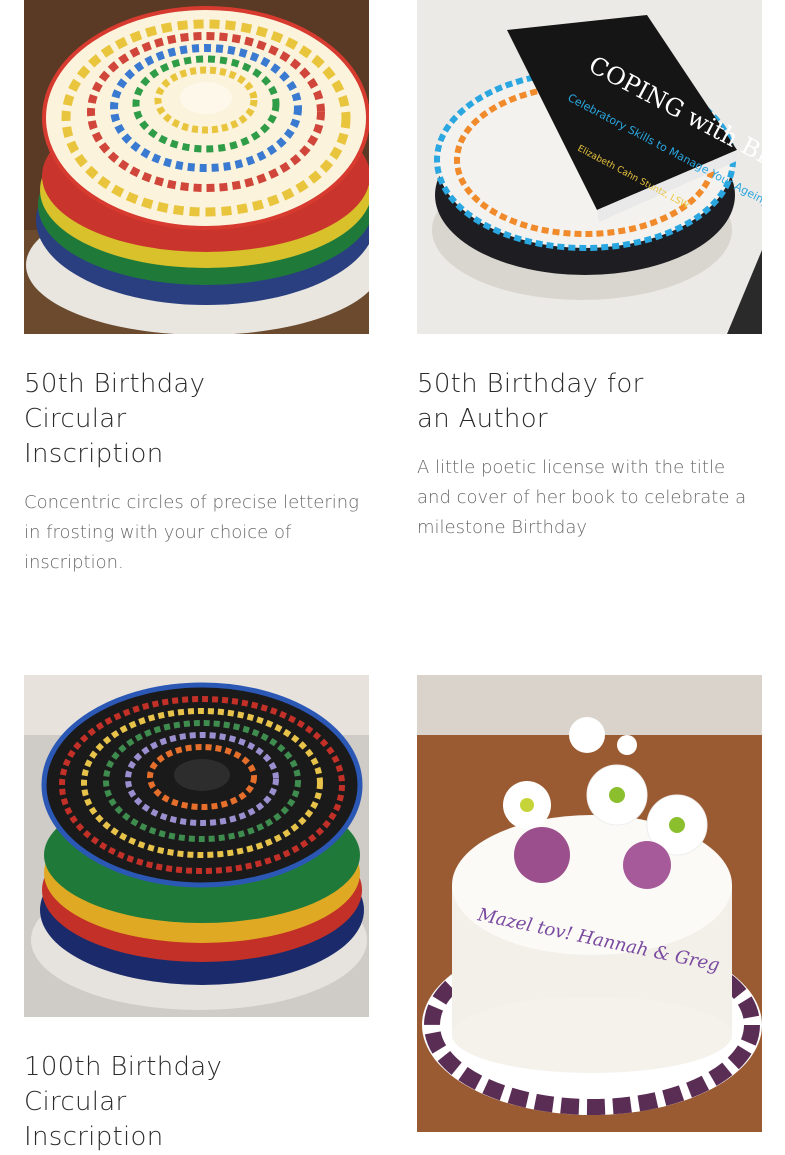 Image resolution: width=785 pixels, height=1155 pixels. I want to click on cake-photo-50th-circular, so click(196, 167).